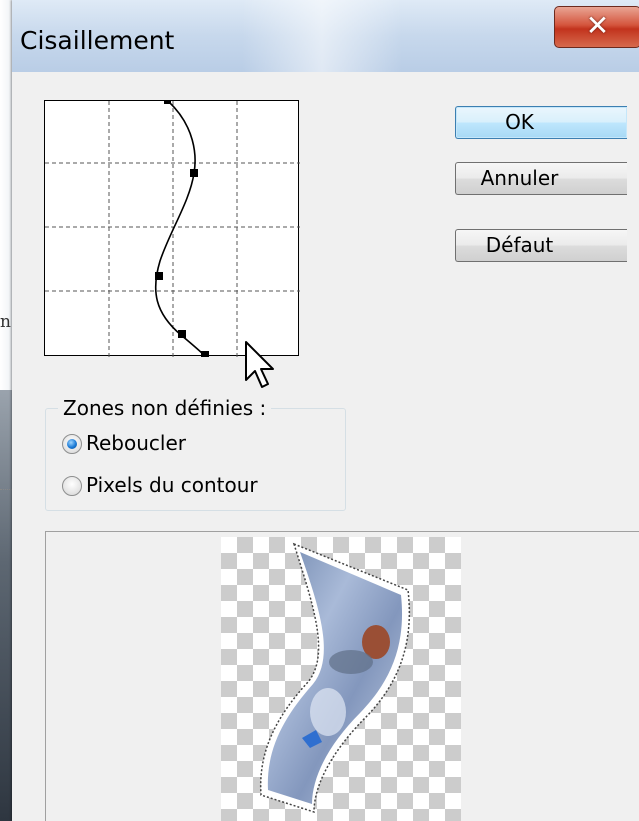 The image size is (639, 821). What do you see at coordinates (165, 408) in the screenshot?
I see `undefined-areas-label: Zones non définies :` at bounding box center [165, 408].